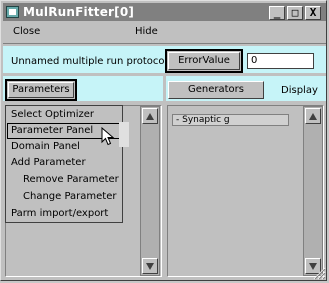 The image size is (329, 283). I want to click on menu-item-remove-parameter: Remove Parameter, so click(64, 180).